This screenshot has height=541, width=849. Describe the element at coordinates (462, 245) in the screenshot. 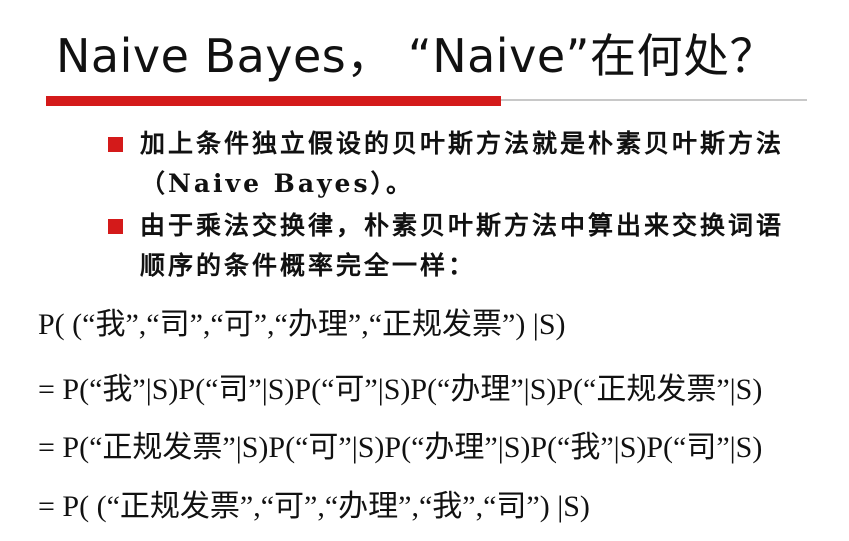

I see `bullet-text: 由于乘法交换律，朴素贝叶斯方法中算出来交换词语顺序的条件概率完全一样：` at that location.